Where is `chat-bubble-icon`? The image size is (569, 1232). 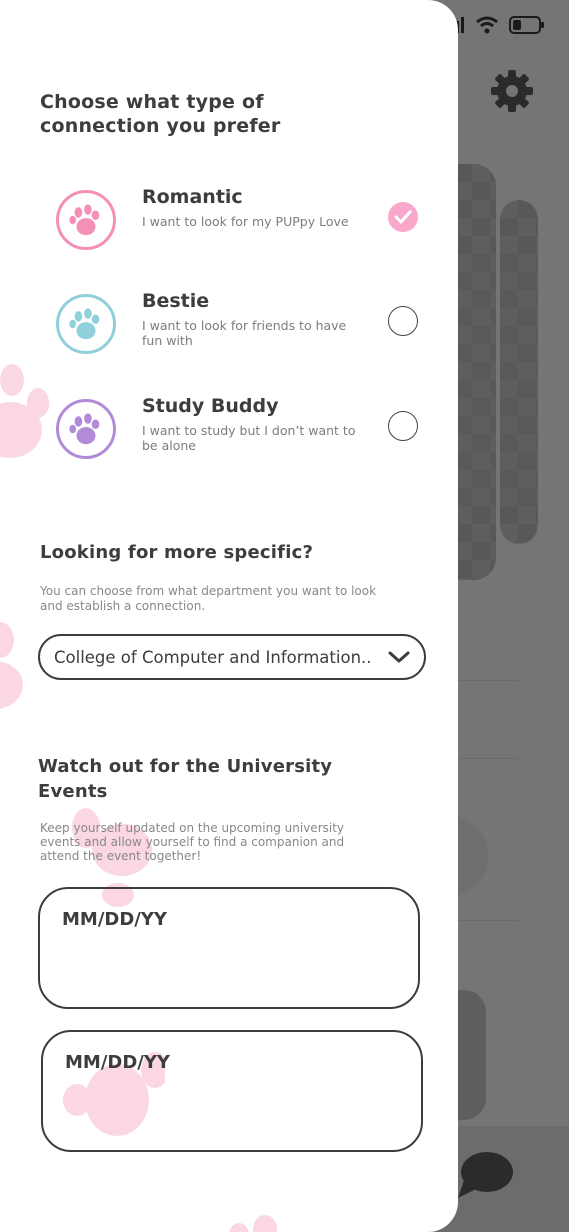 chat-bubble-icon is located at coordinates (485, 1175).